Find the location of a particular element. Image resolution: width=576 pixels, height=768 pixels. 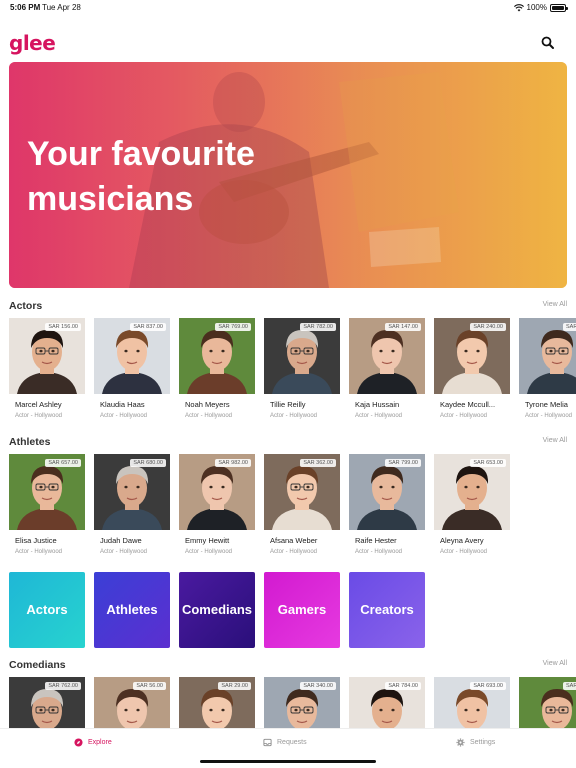

person-card: SAR 680.00 Judah Dawe Actor - Hollywood is located at coordinates (132, 508).